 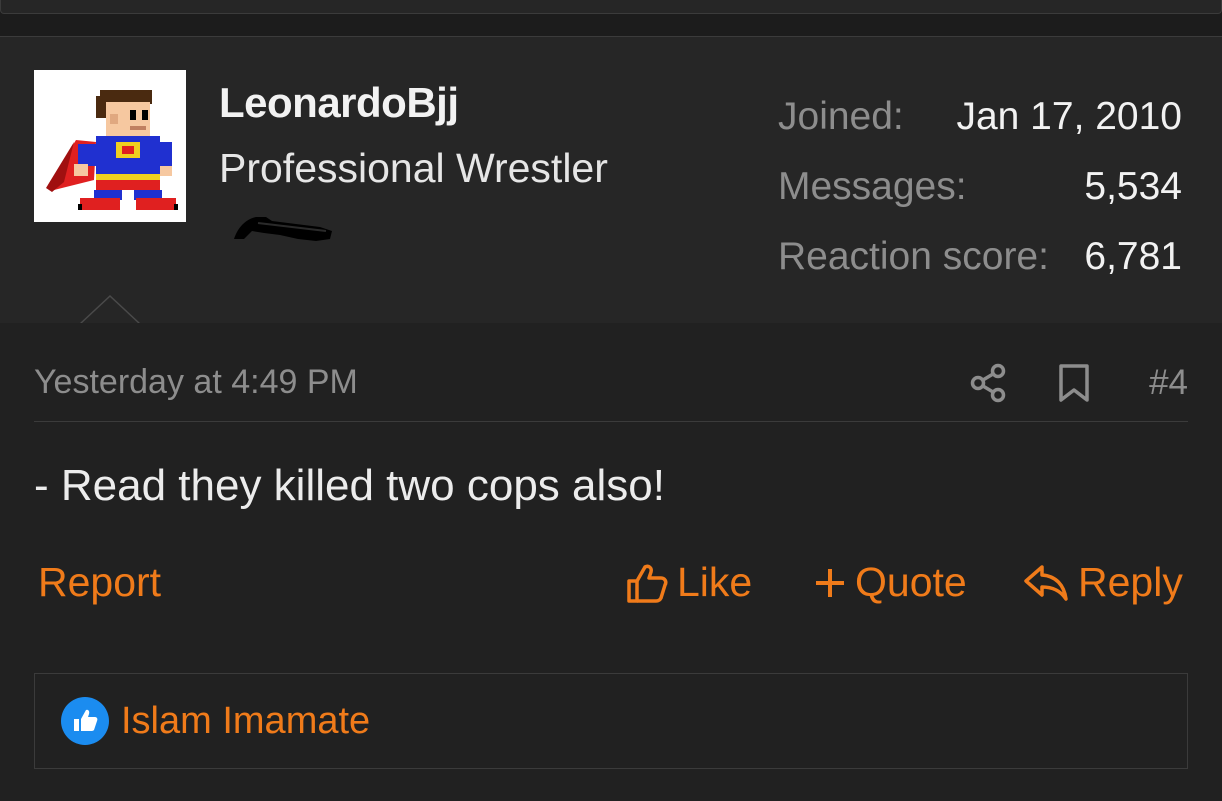 I want to click on quote-button: Quote, so click(x=890, y=582).